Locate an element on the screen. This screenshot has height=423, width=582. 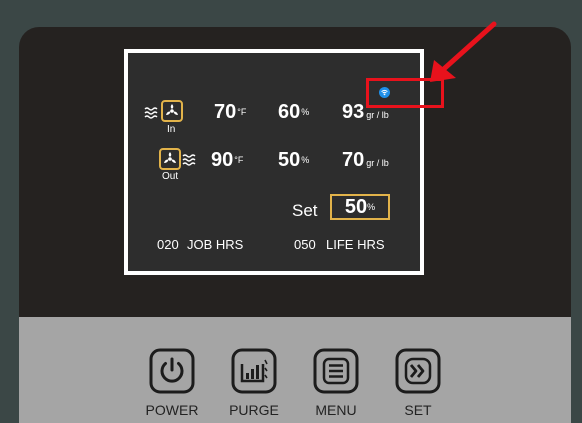
fan-out-icon is located at coordinates (170, 159).